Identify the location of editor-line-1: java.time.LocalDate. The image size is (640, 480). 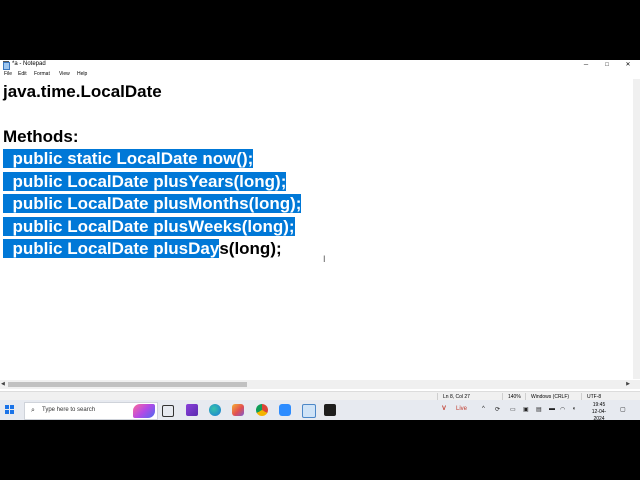
(82, 92).